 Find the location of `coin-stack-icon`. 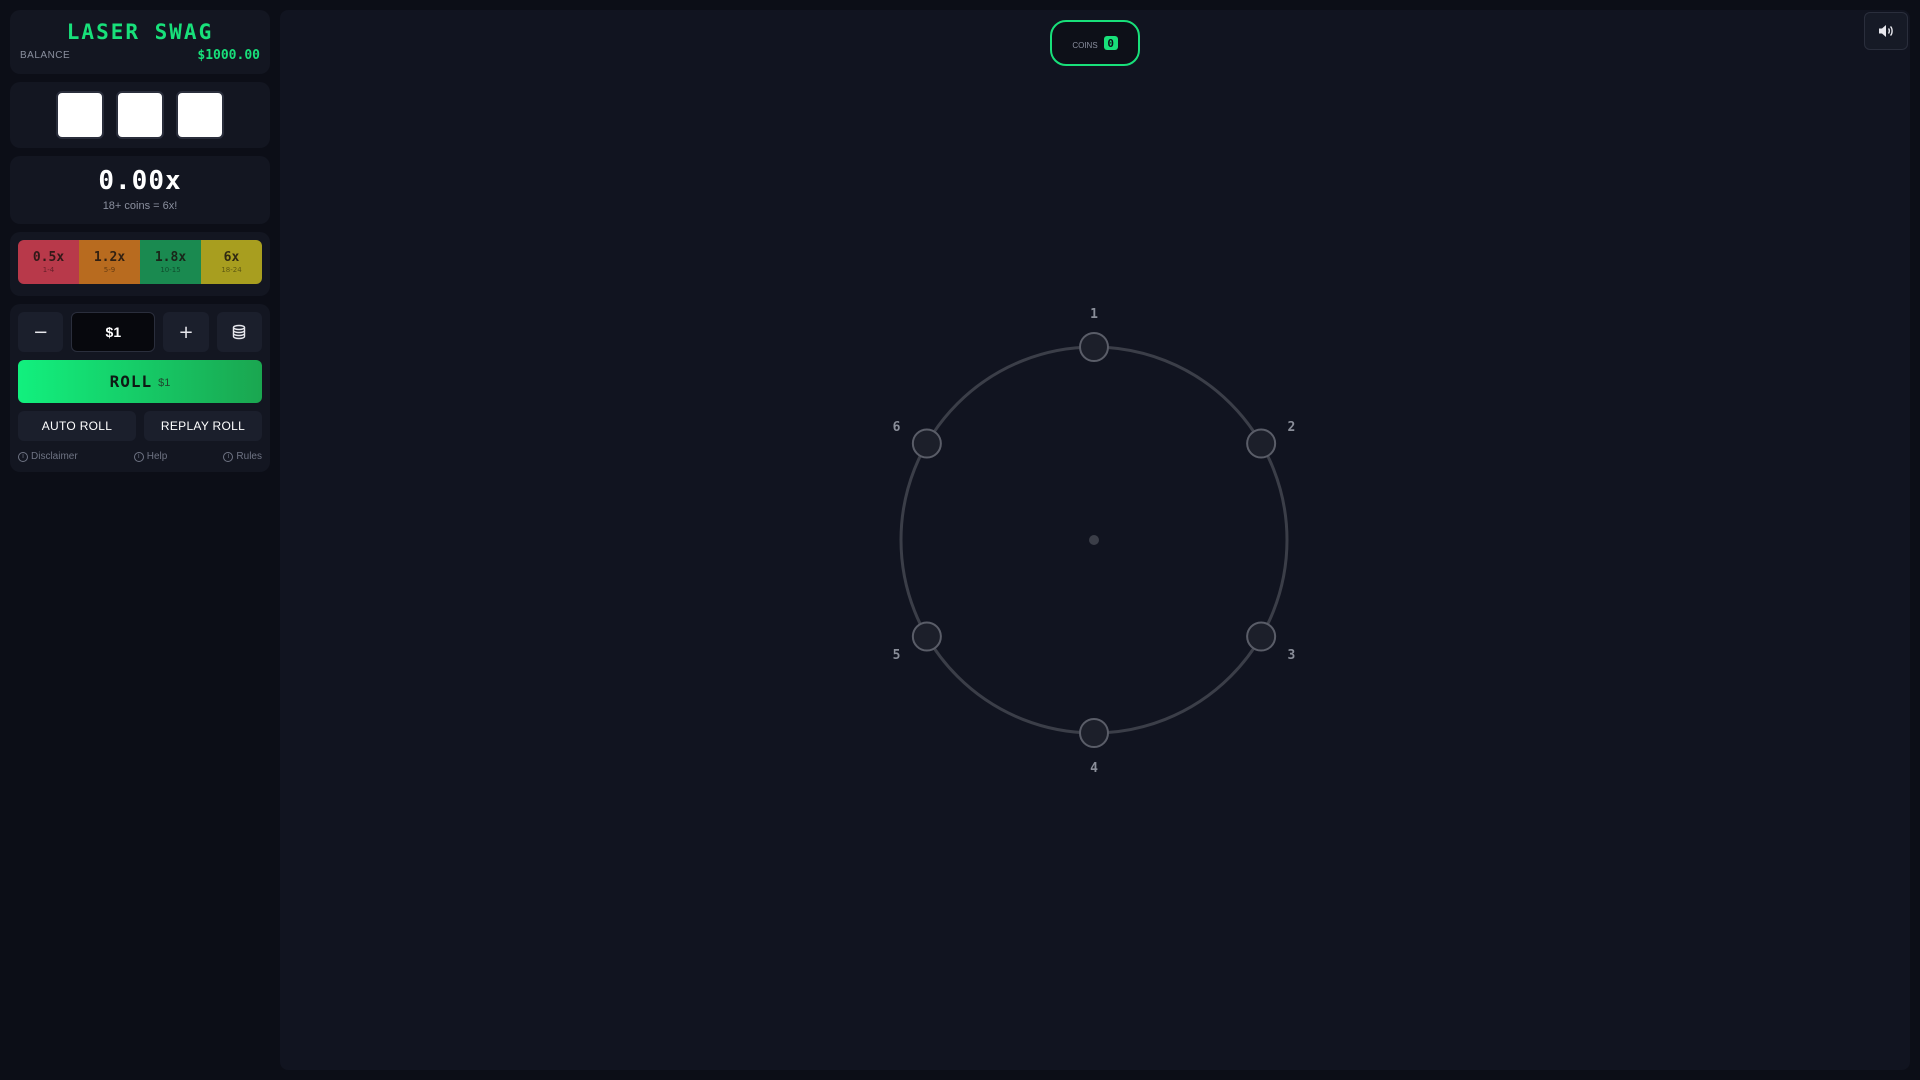

coin-stack-icon is located at coordinates (239, 332).